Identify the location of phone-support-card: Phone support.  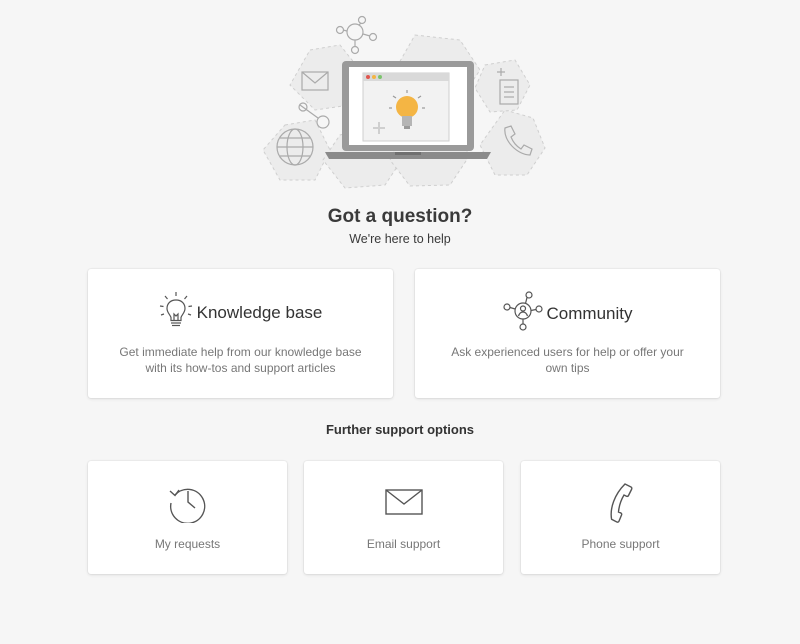
(620, 517).